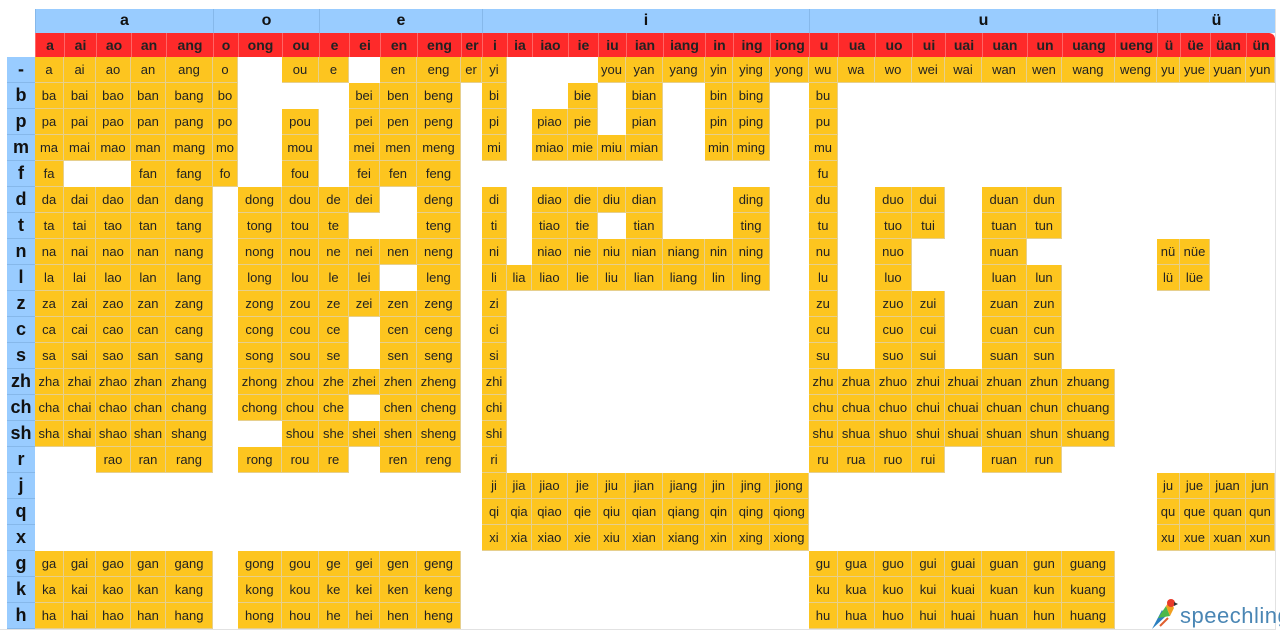 The width and height of the screenshot is (1280, 635). I want to click on syllable-cell: po, so click(225, 122).